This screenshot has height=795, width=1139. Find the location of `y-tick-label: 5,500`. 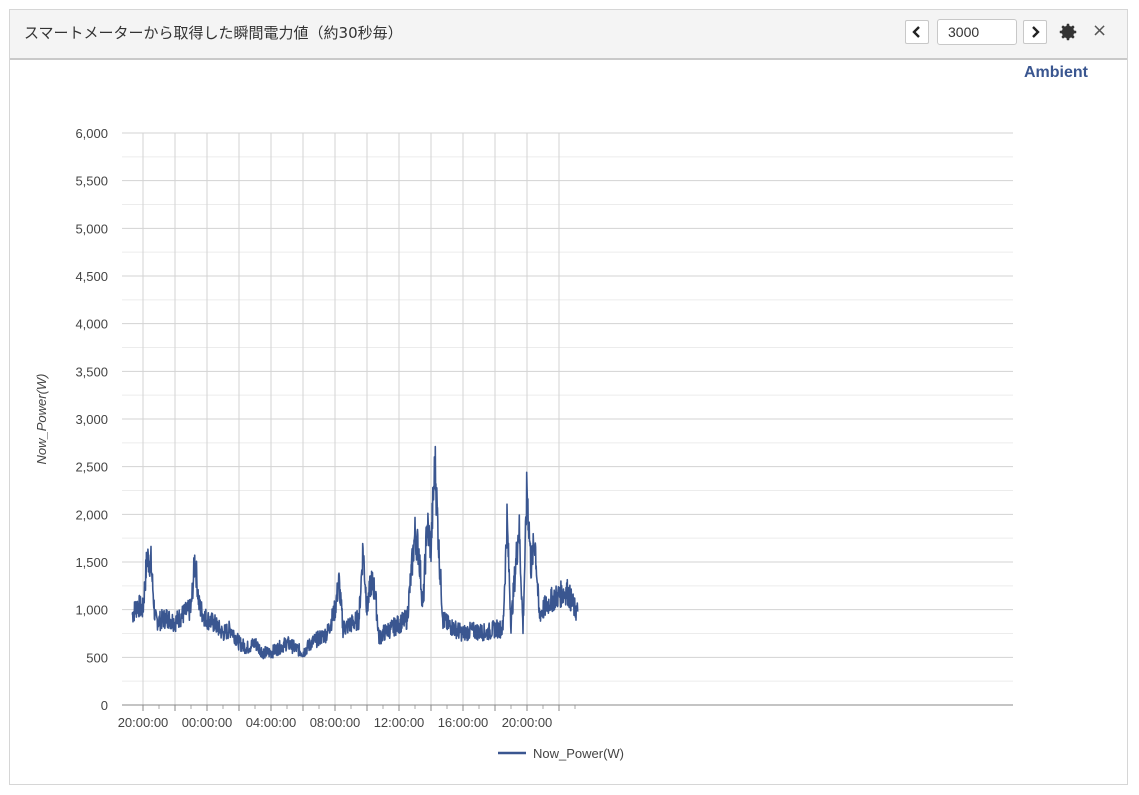

y-tick-label: 5,500 is located at coordinates (91, 181).